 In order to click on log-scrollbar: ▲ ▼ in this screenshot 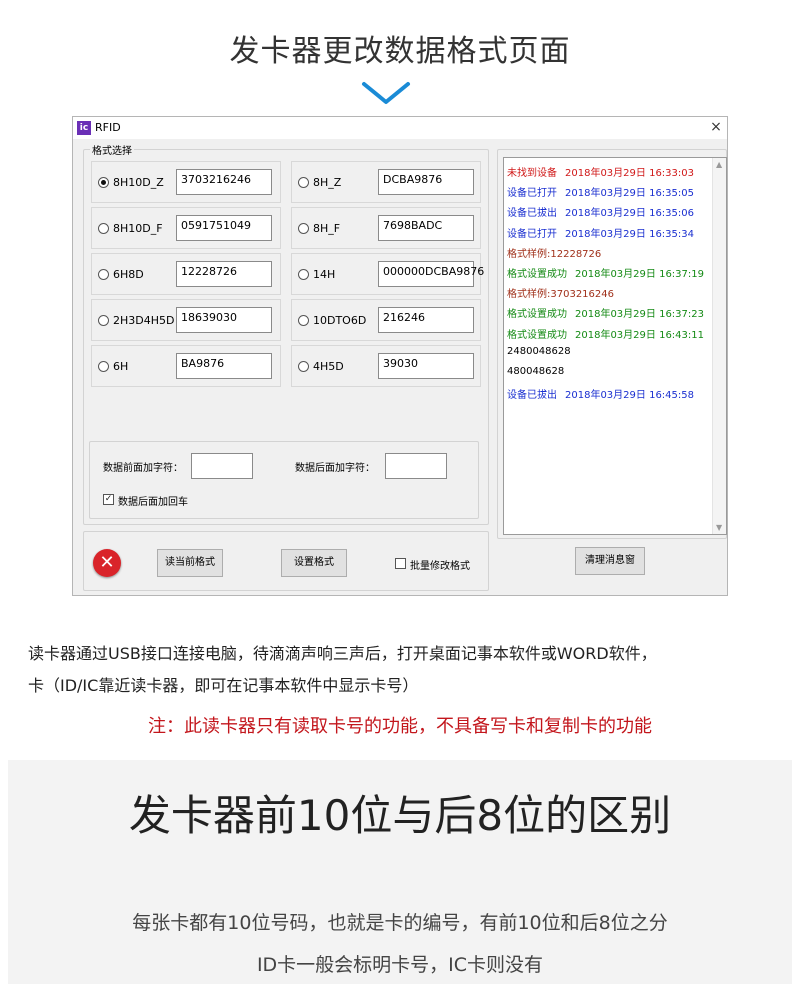, I will do `click(719, 346)`.